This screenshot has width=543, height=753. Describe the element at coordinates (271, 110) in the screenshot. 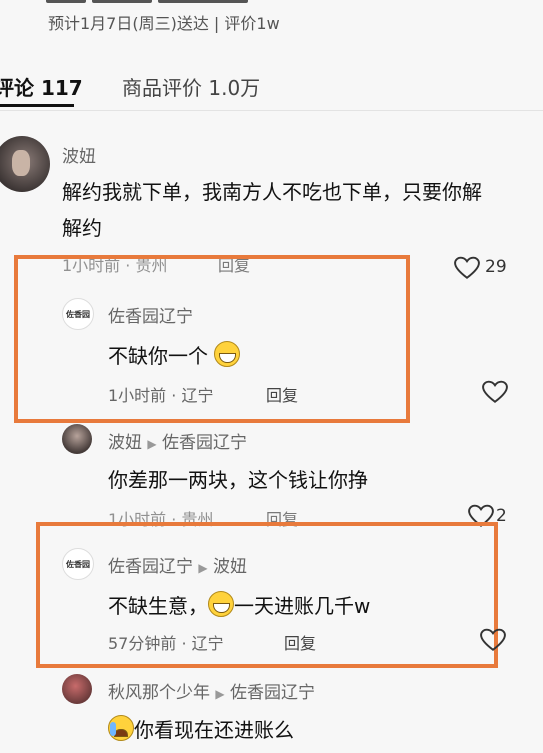

I see `tabs-divider` at that location.